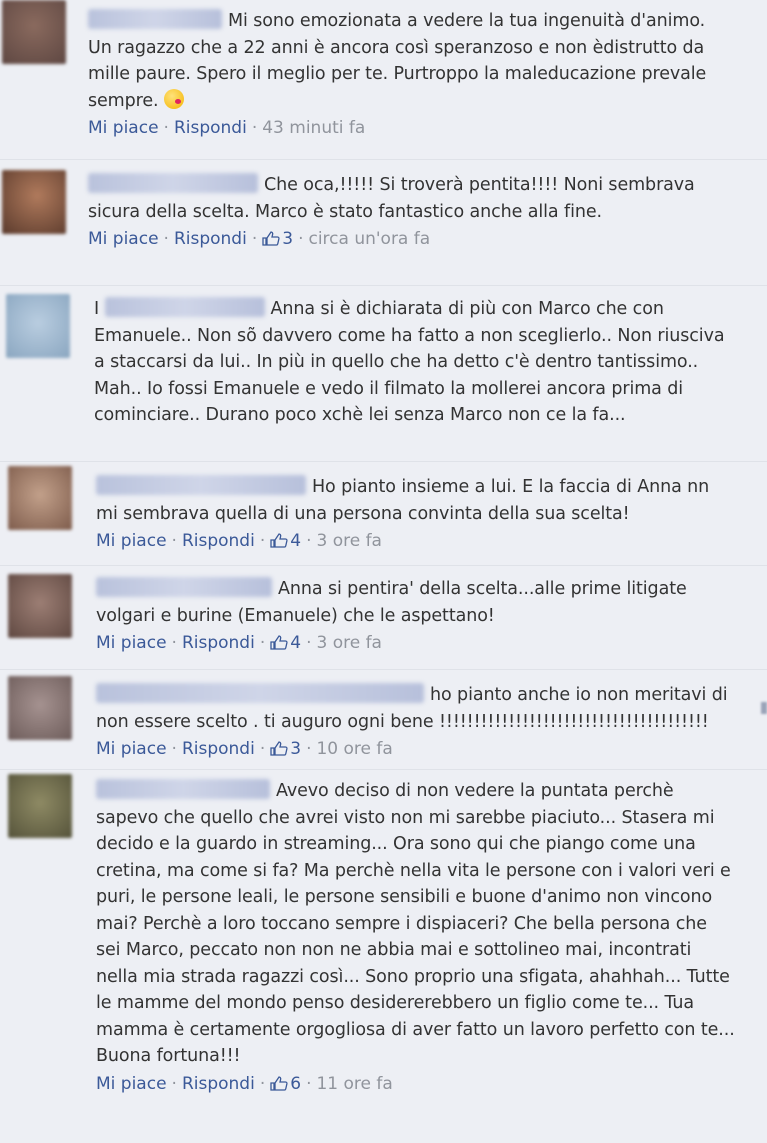 Image resolution: width=767 pixels, height=1143 pixels. What do you see at coordinates (354, 1084) in the screenshot?
I see `comment-timestamp: 11 ore fa` at bounding box center [354, 1084].